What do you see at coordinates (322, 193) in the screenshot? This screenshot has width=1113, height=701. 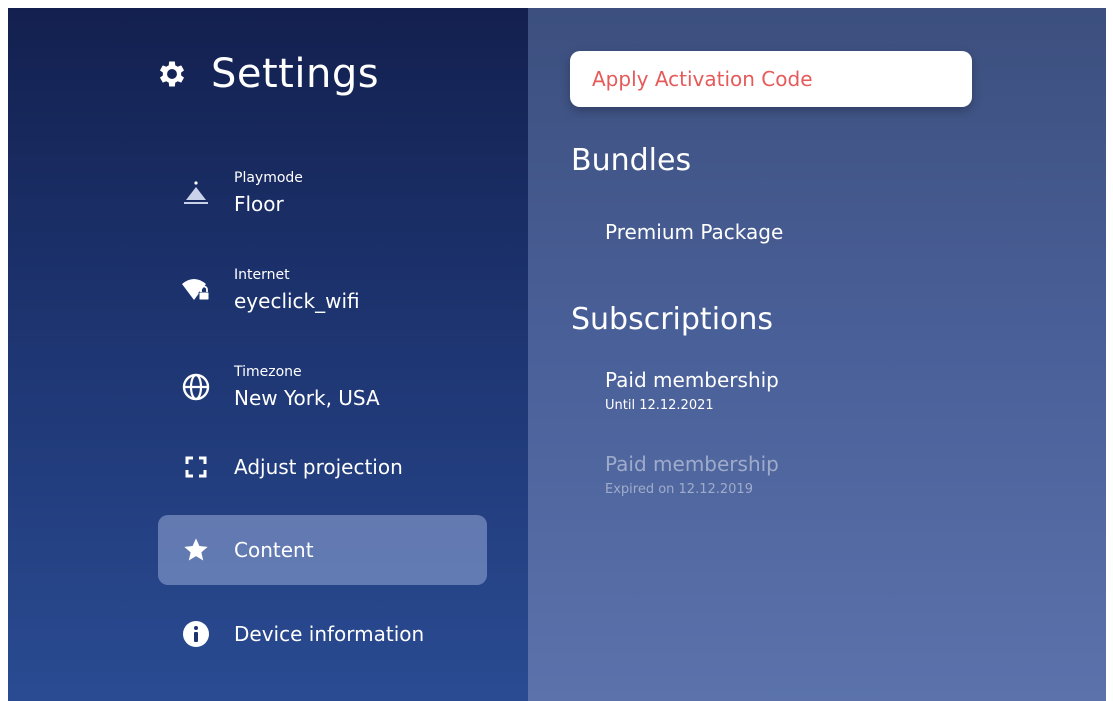 I see `sidebar-item-playmode: Playmode Floor` at bounding box center [322, 193].